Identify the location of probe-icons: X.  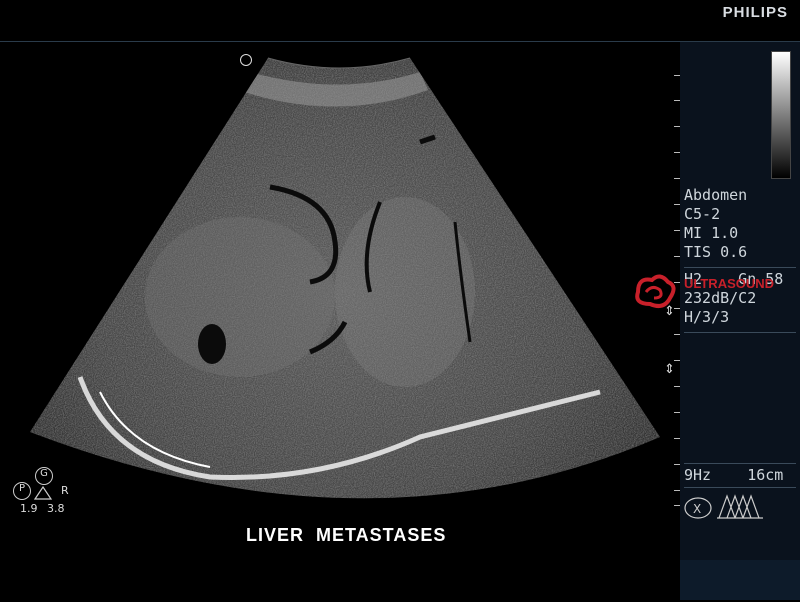
(723, 506).